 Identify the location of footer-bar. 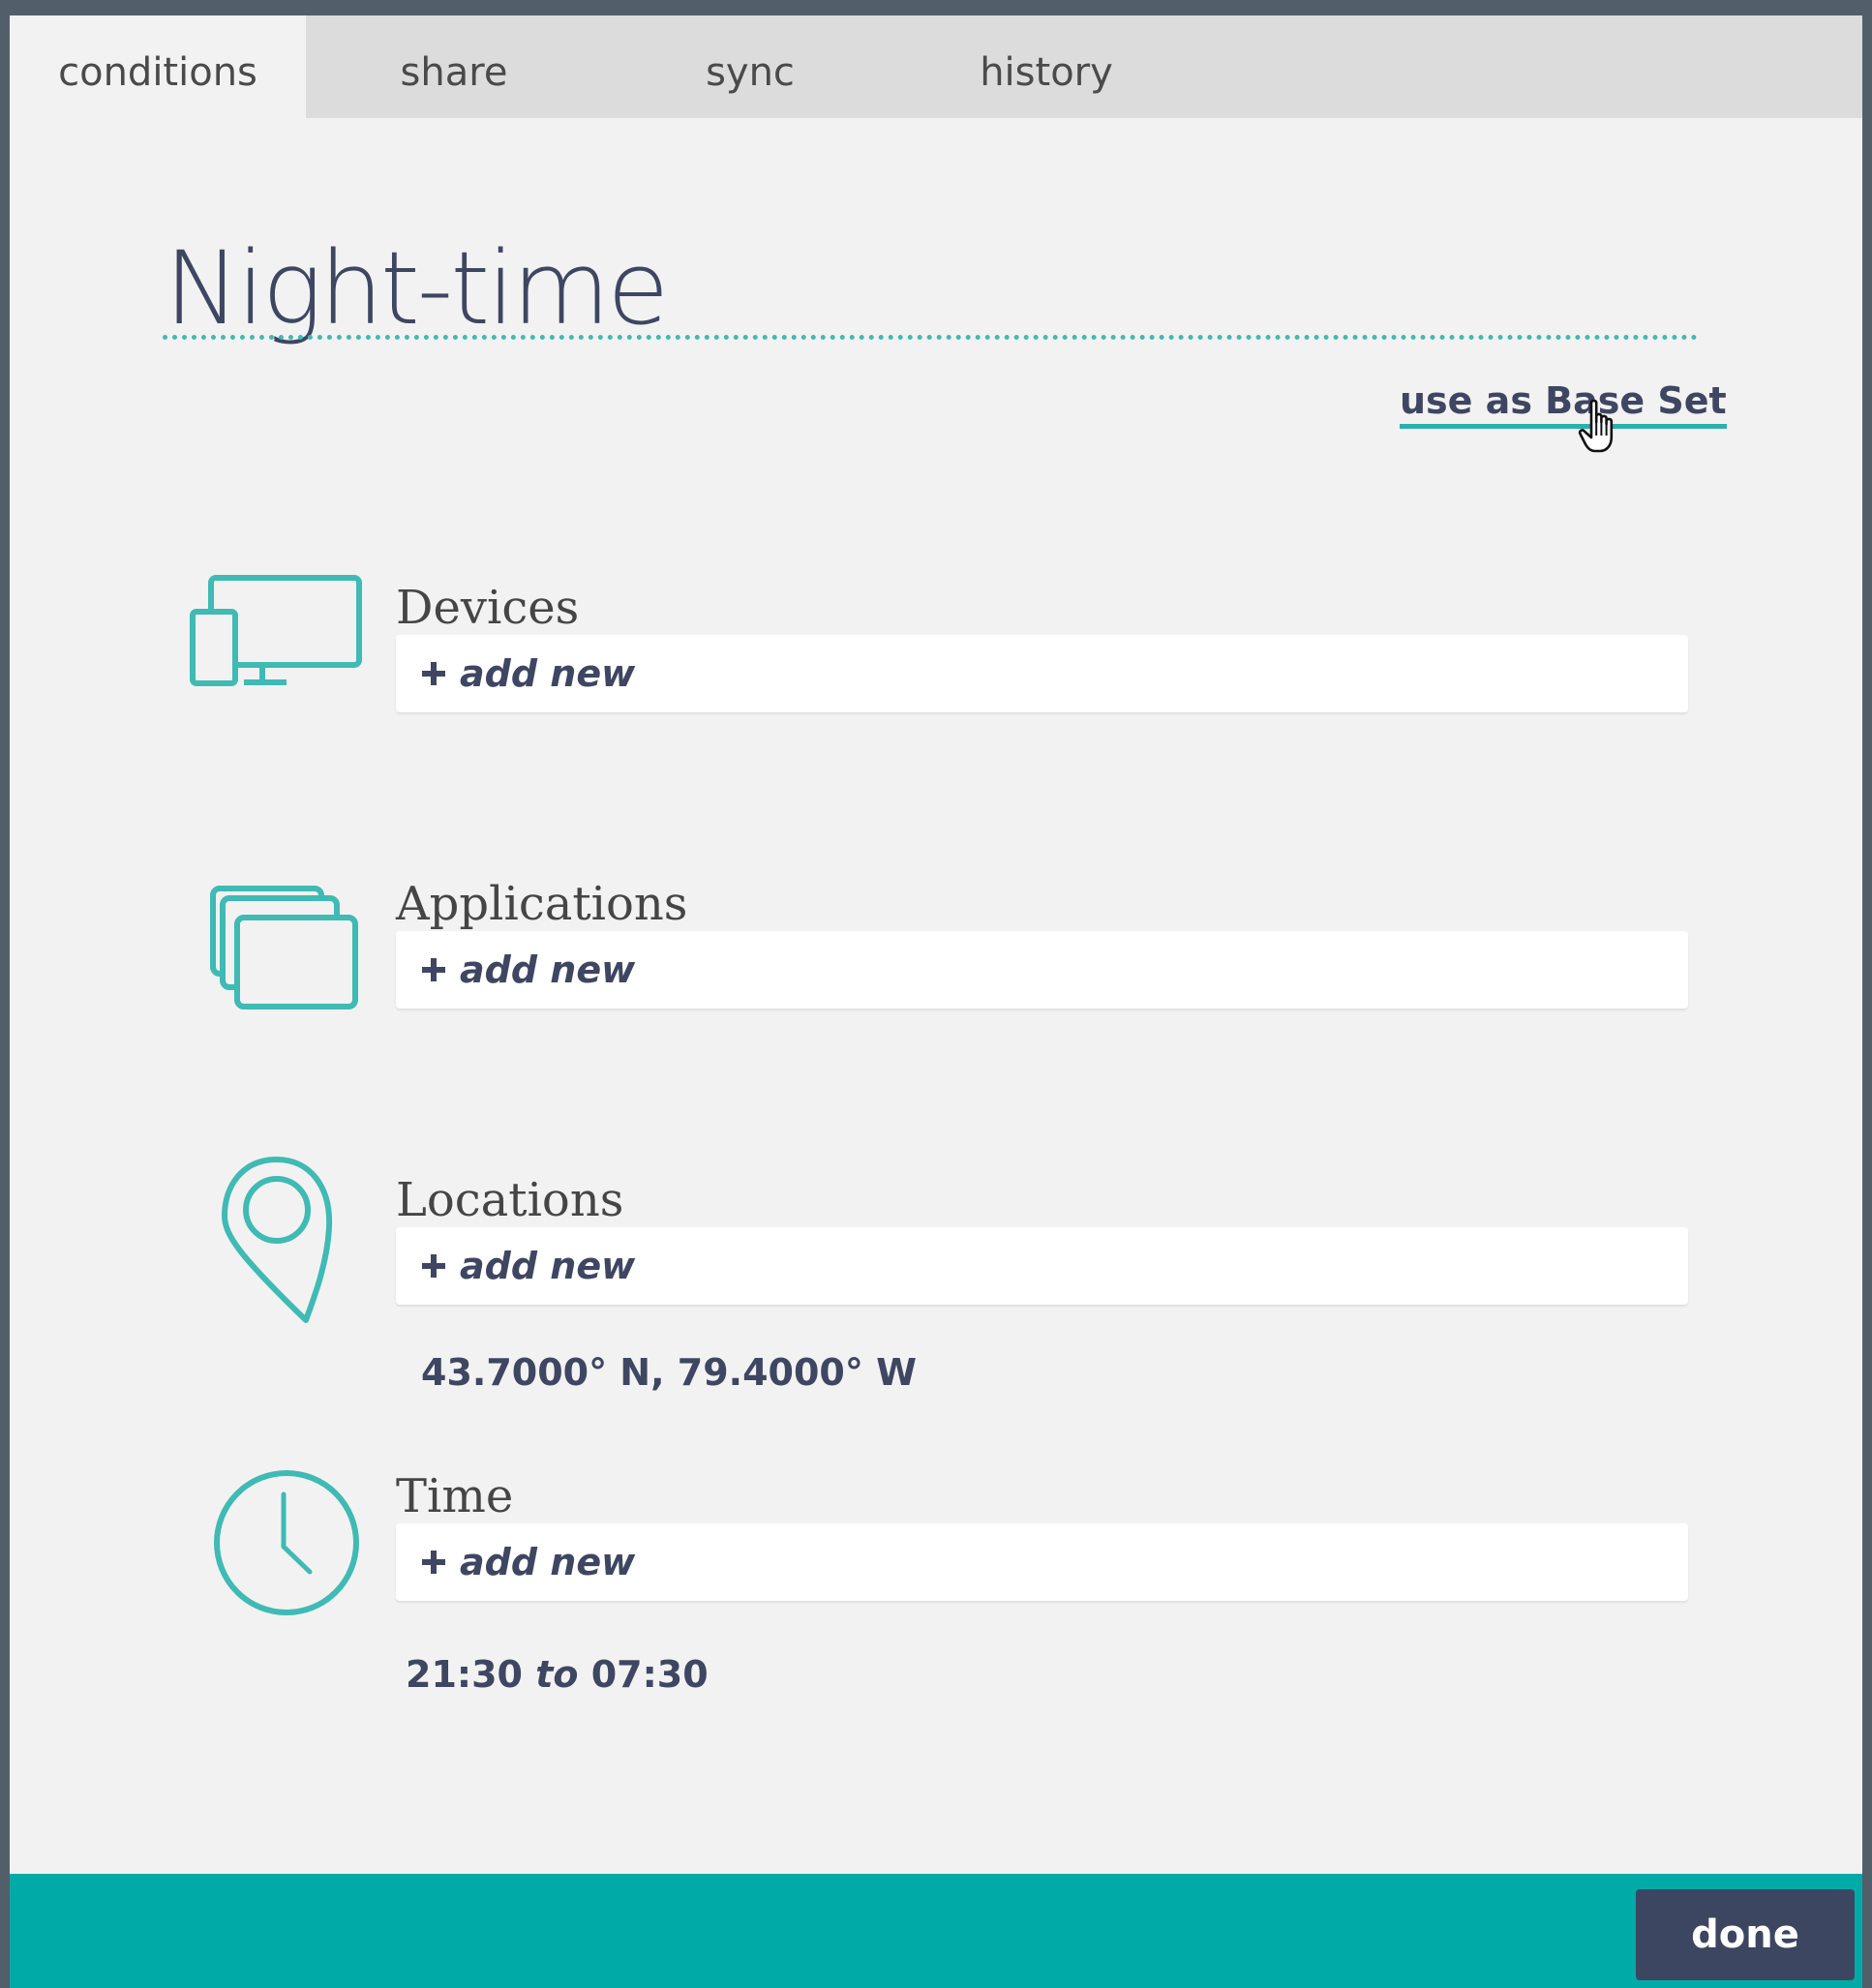
(936, 1931).